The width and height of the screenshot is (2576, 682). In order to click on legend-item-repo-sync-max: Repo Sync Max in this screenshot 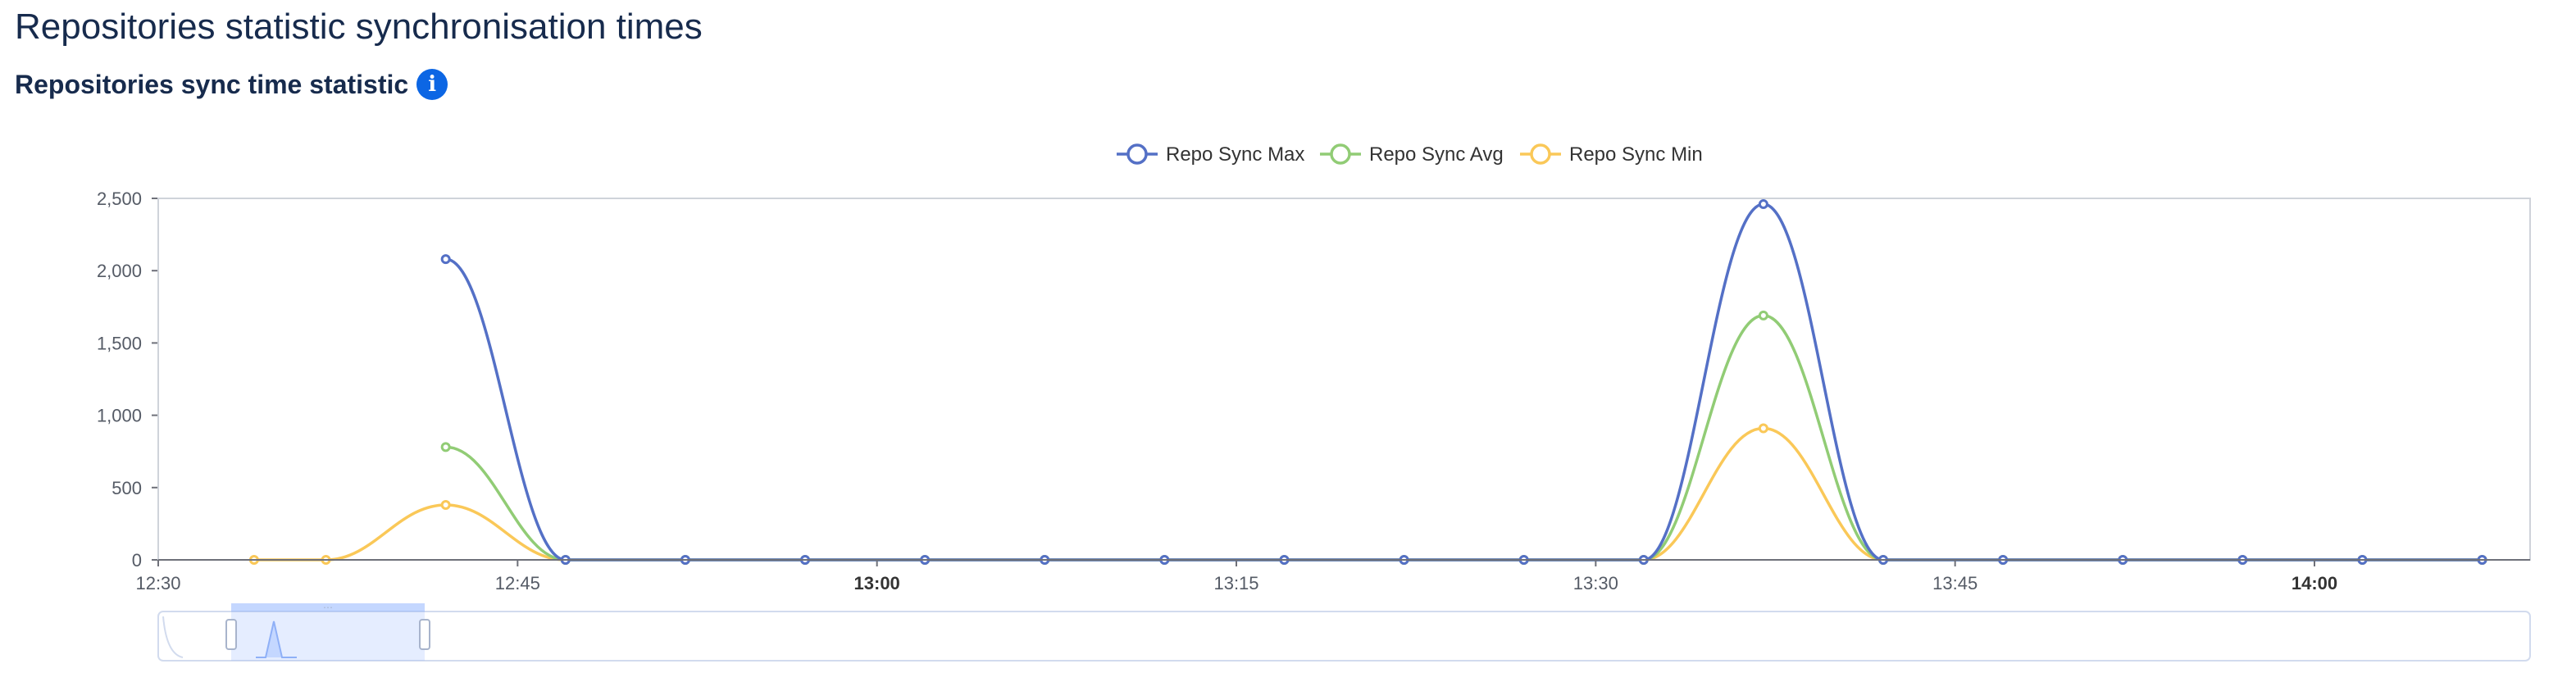, I will do `click(1211, 154)`.